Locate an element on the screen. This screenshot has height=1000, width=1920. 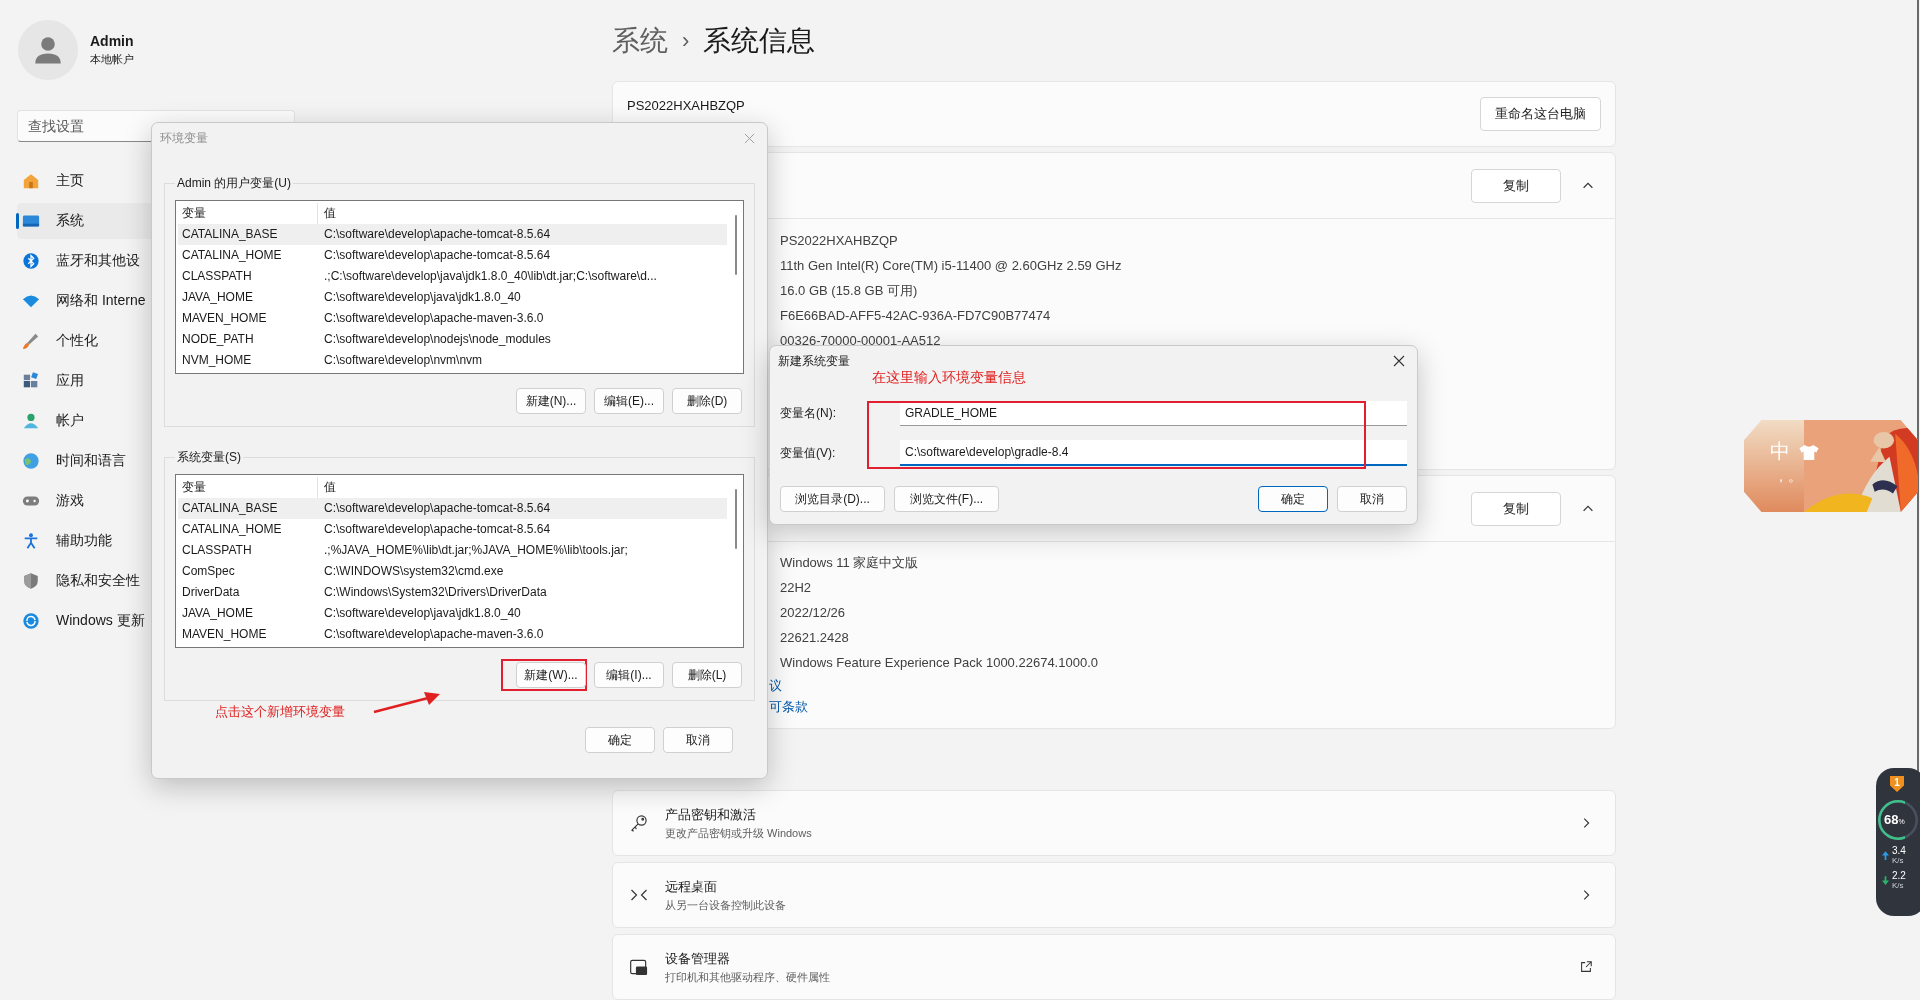
dialog-title: 新建系统变量 is located at coordinates (814, 361).